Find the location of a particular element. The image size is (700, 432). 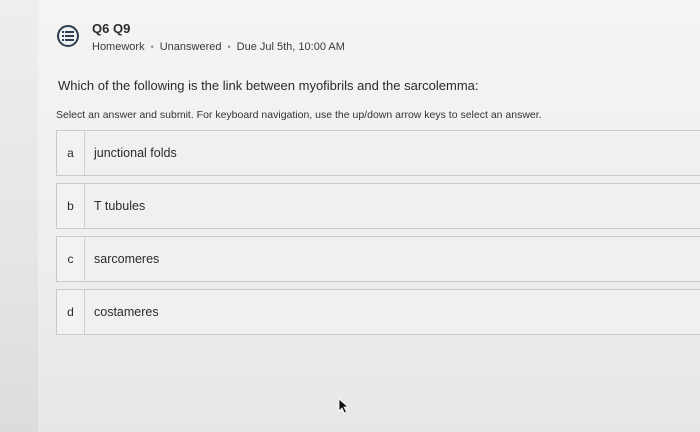

answer-choice-b: b T tubules is located at coordinates (378, 206).